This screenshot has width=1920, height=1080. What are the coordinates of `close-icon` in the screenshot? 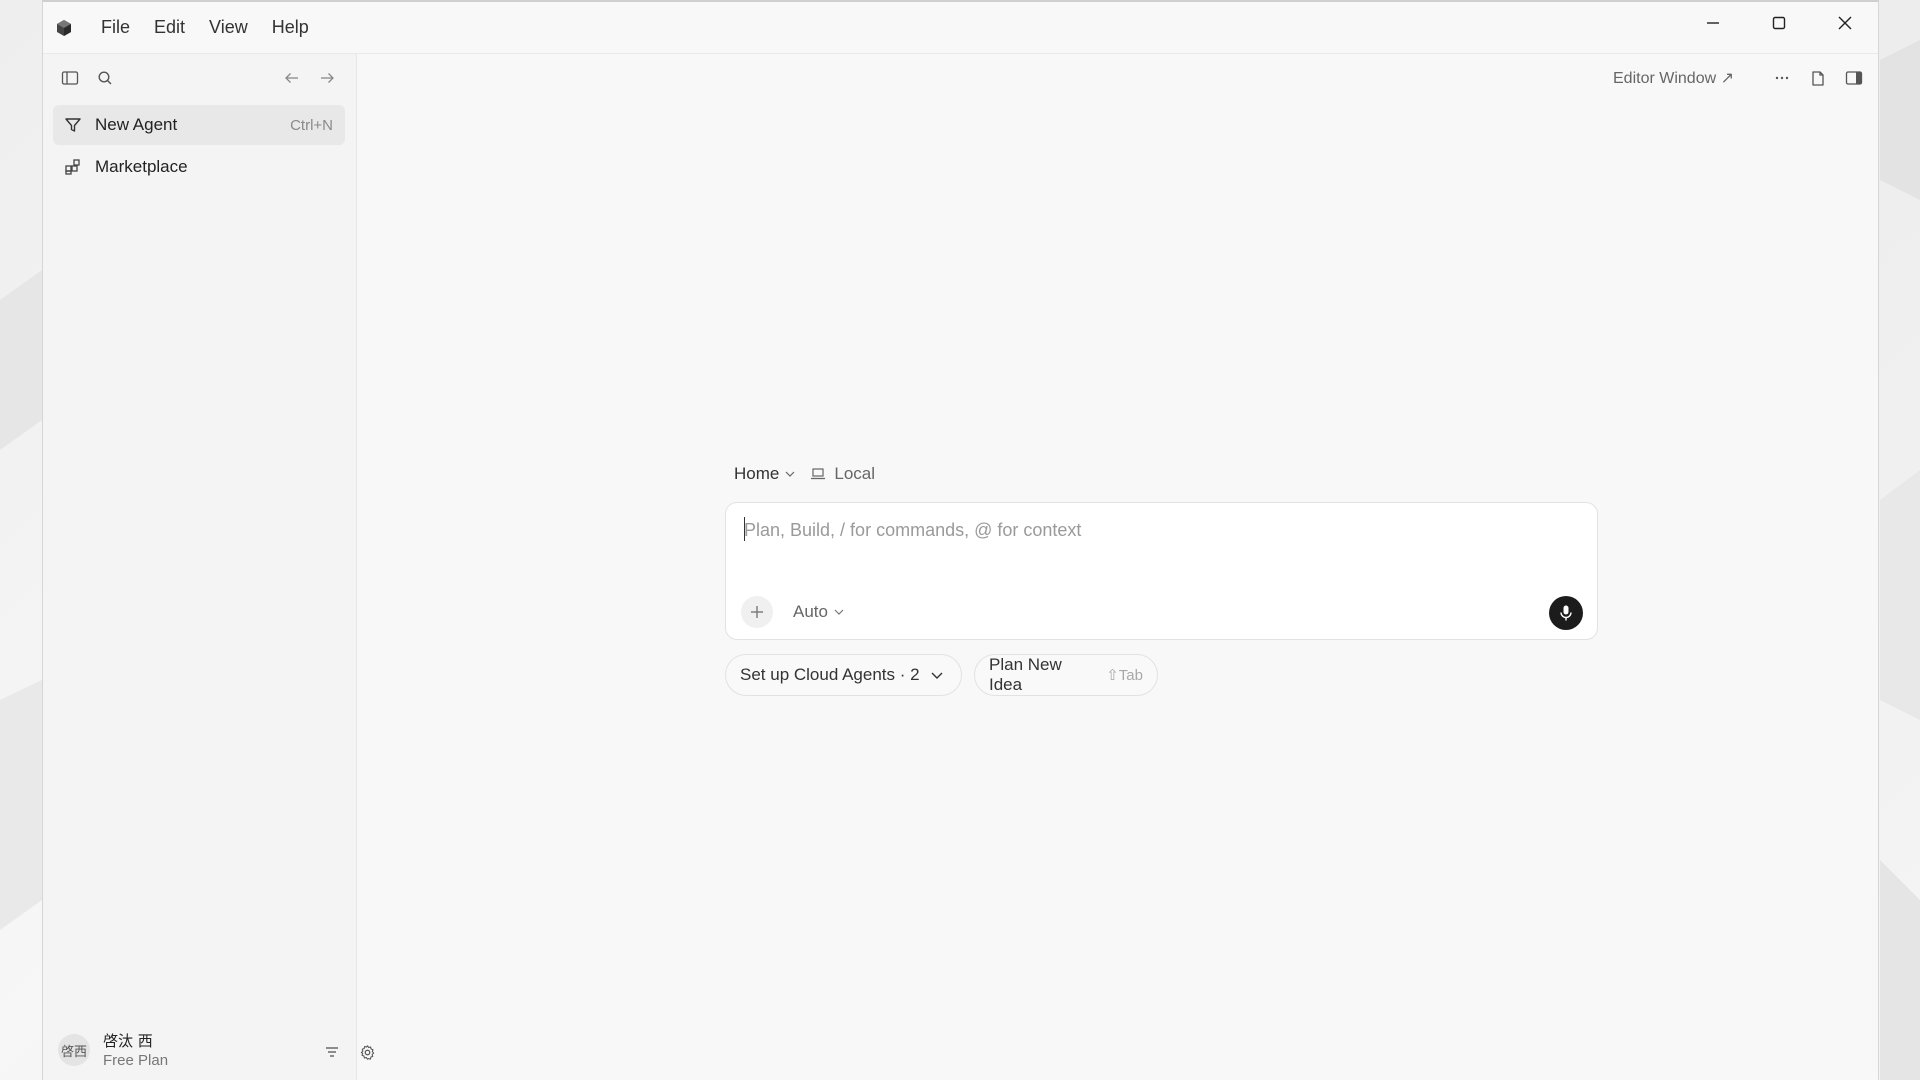 It's located at (1845, 23).